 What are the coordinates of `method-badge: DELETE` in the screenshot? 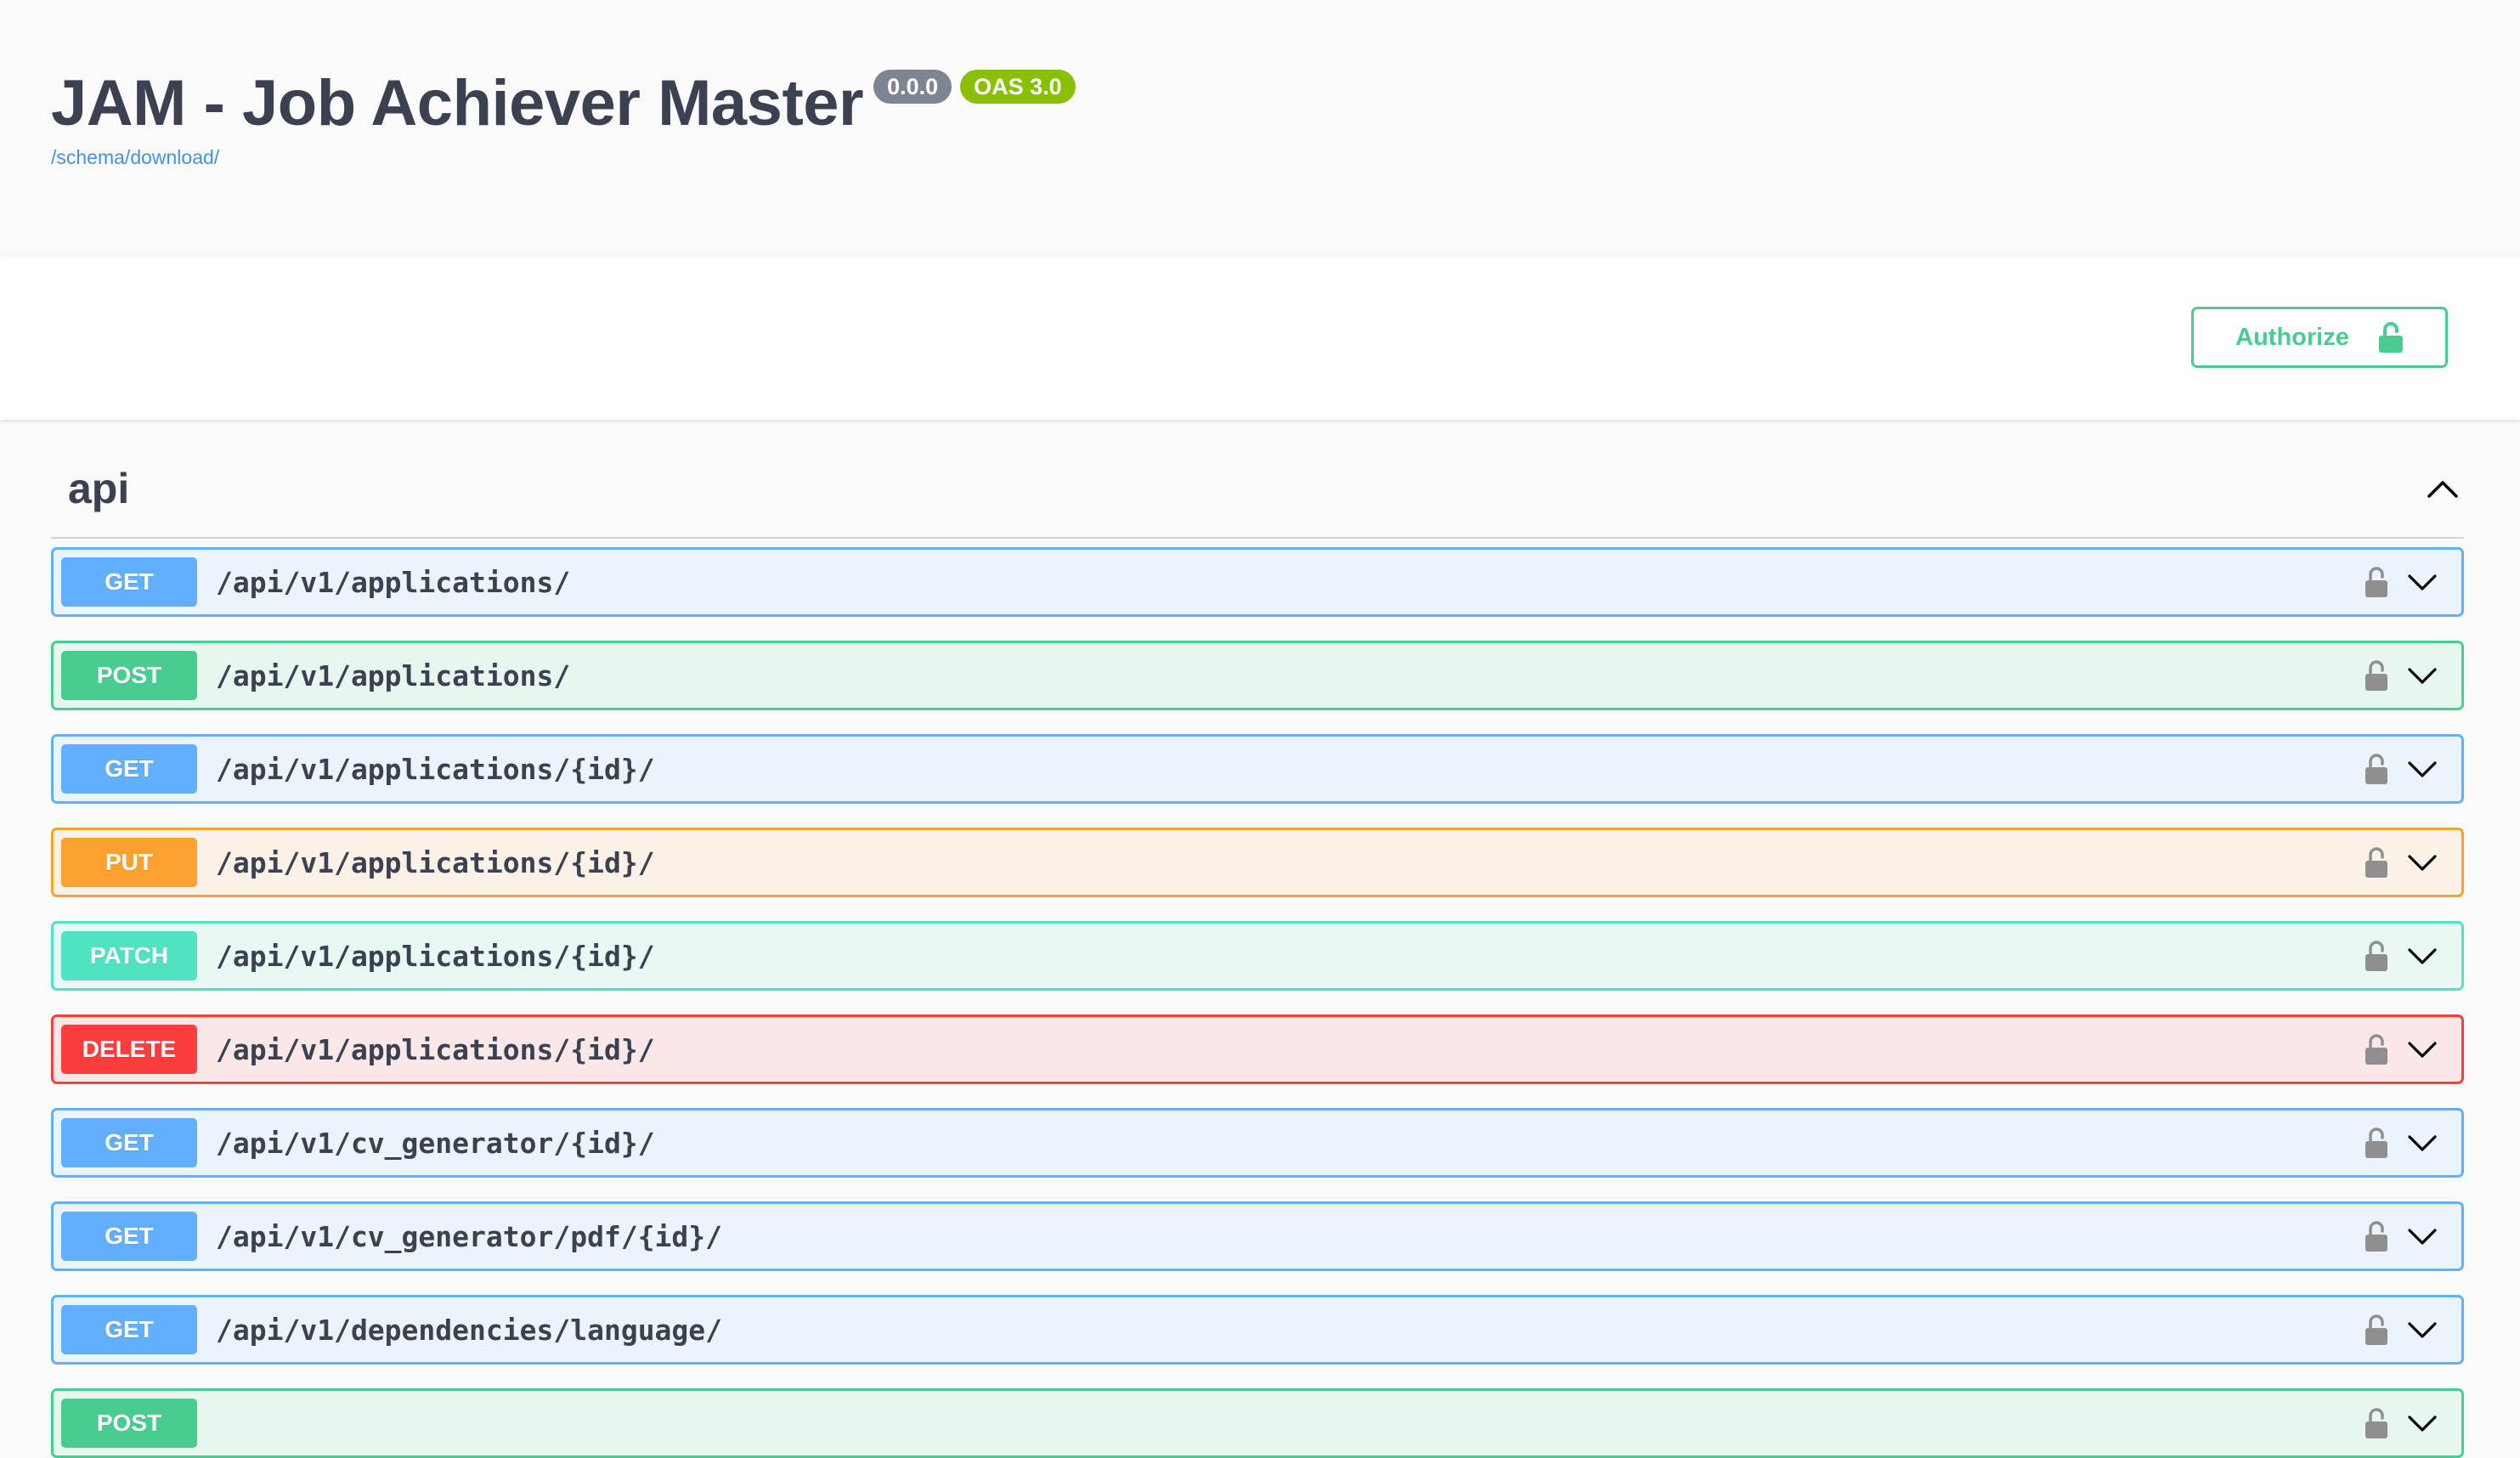 It's located at (129, 1049).